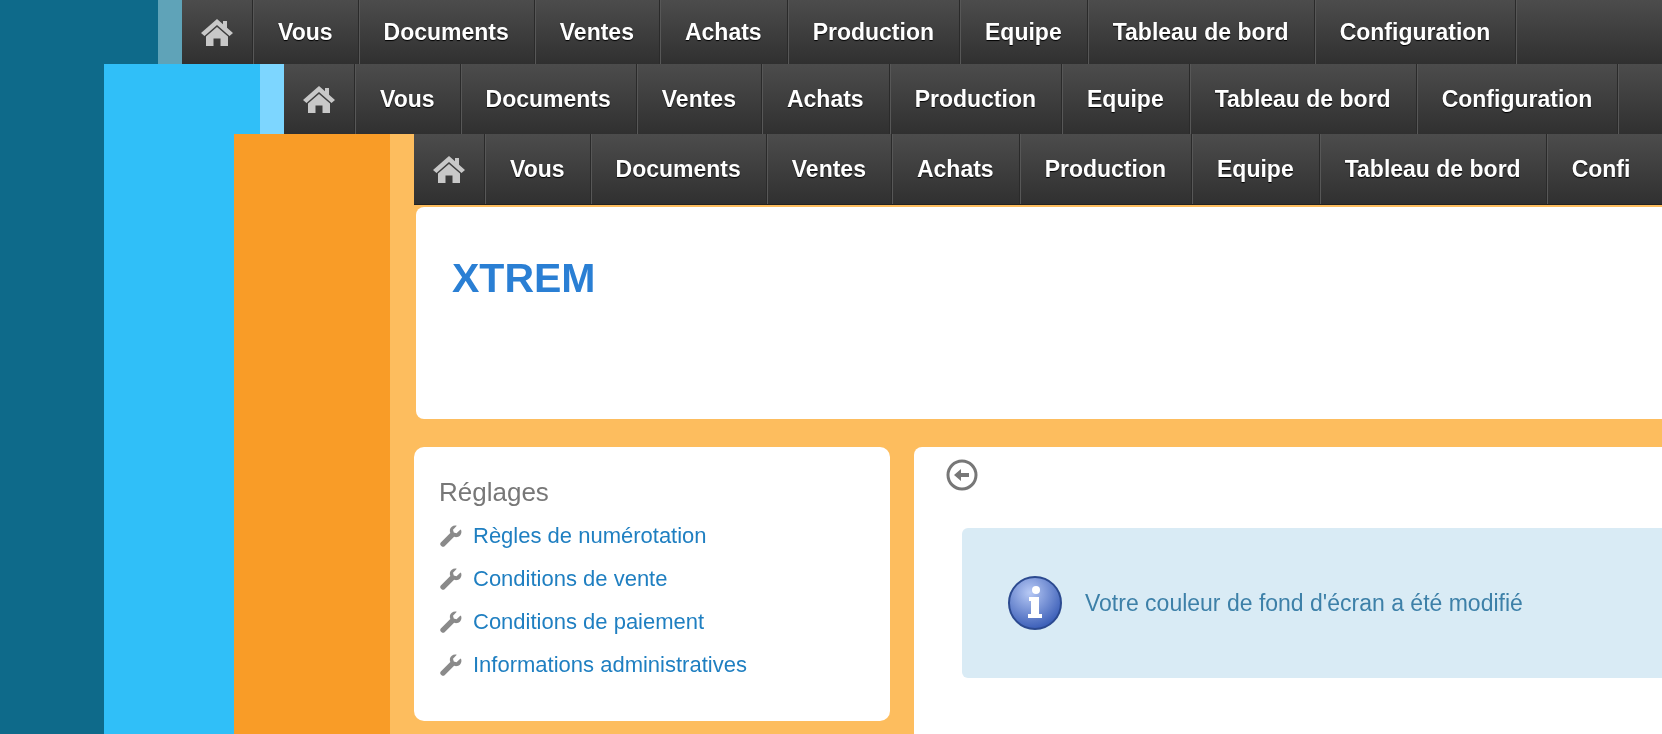 Image resolution: width=1662 pixels, height=734 pixels. Describe the element at coordinates (538, 169) in the screenshot. I see `menu-item: Vous` at that location.